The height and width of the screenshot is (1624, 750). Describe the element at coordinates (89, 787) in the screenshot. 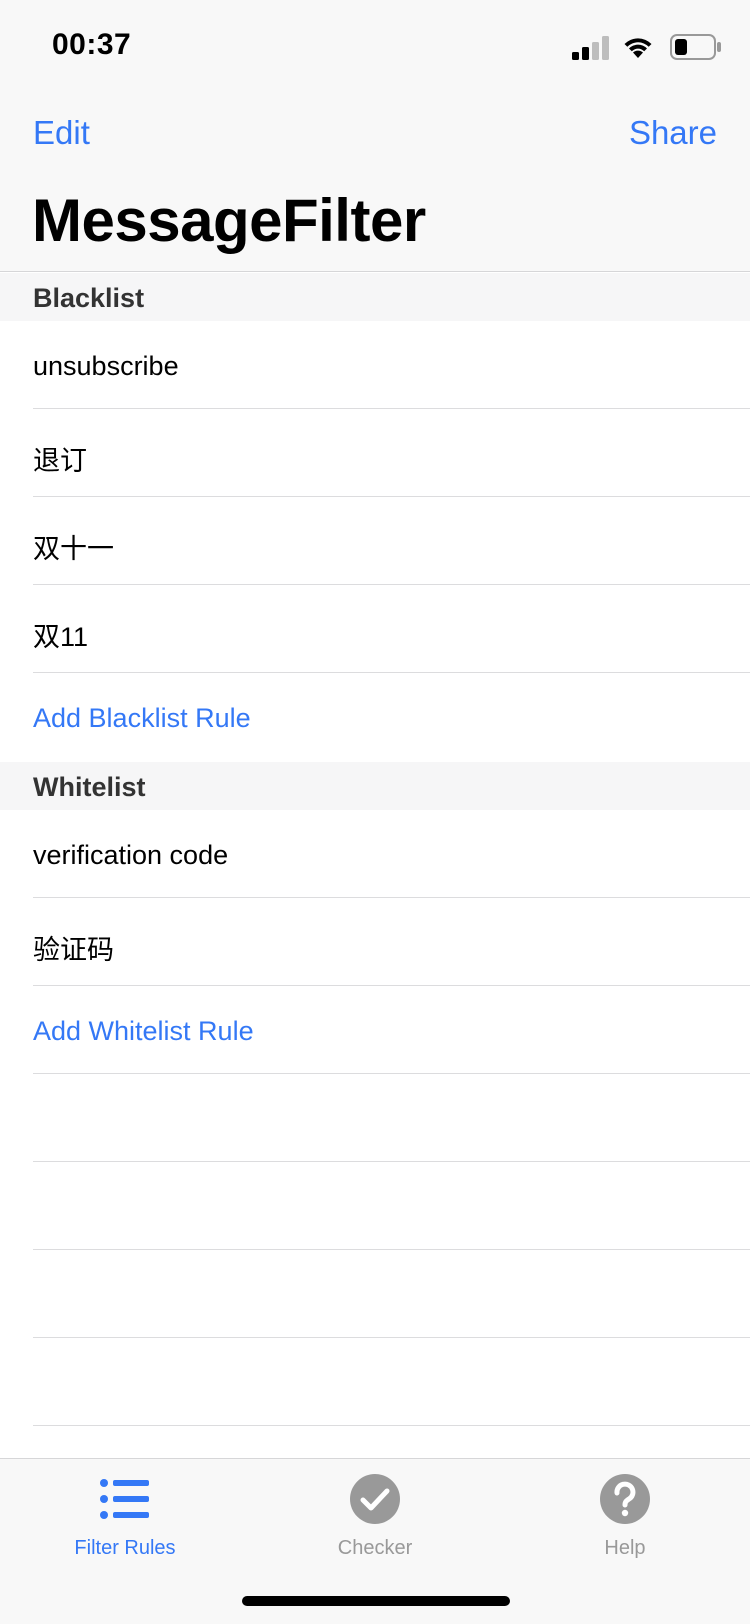

I see `section-title: Whitelist` at that location.